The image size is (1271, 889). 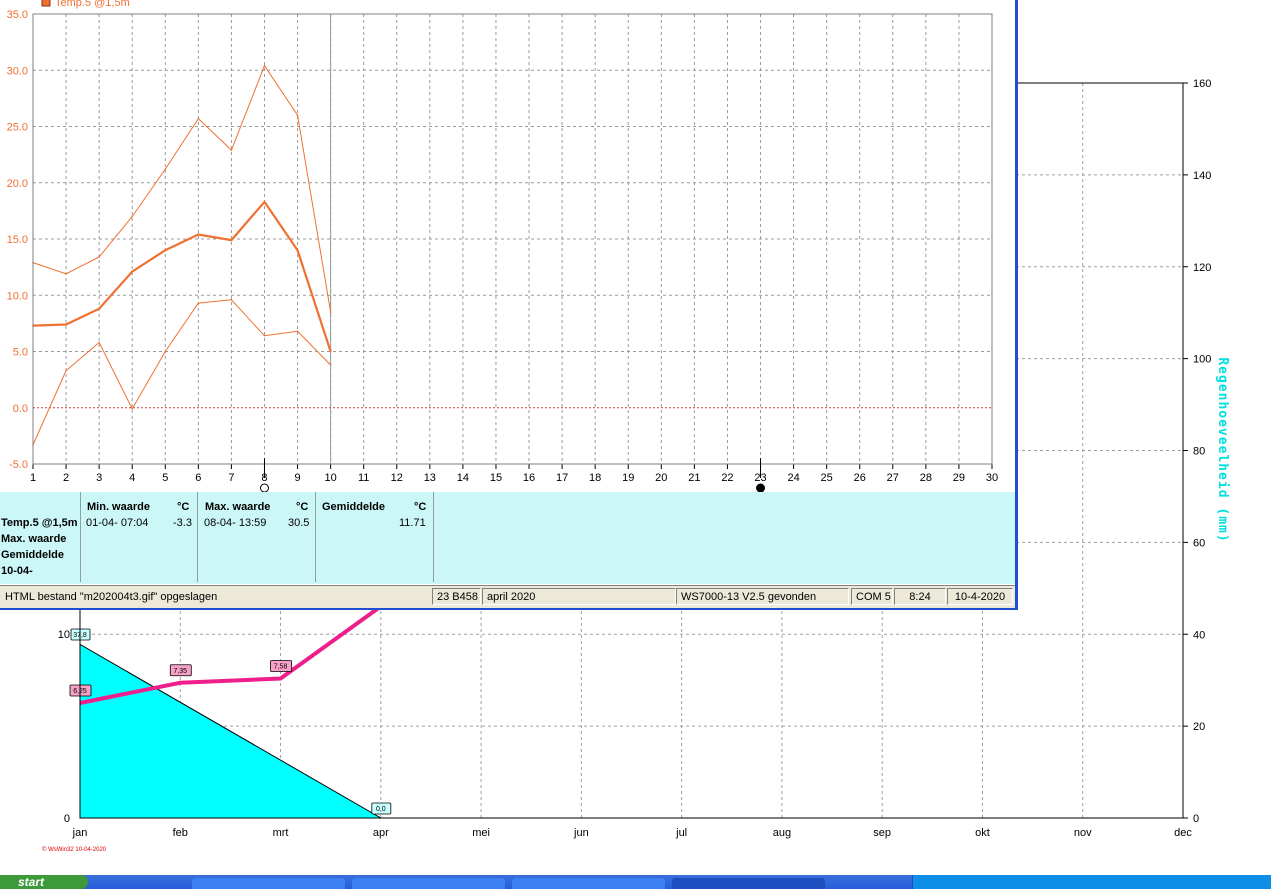 What do you see at coordinates (66, 478) in the screenshot?
I see `x-tick-label: 2` at bounding box center [66, 478].